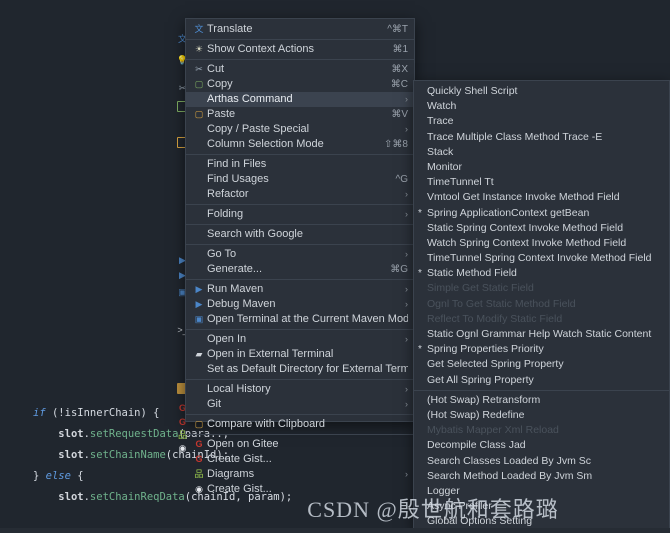 This screenshot has width=670, height=533. What do you see at coordinates (541, 491) in the screenshot?
I see `menu-item-logger: Logger` at bounding box center [541, 491].